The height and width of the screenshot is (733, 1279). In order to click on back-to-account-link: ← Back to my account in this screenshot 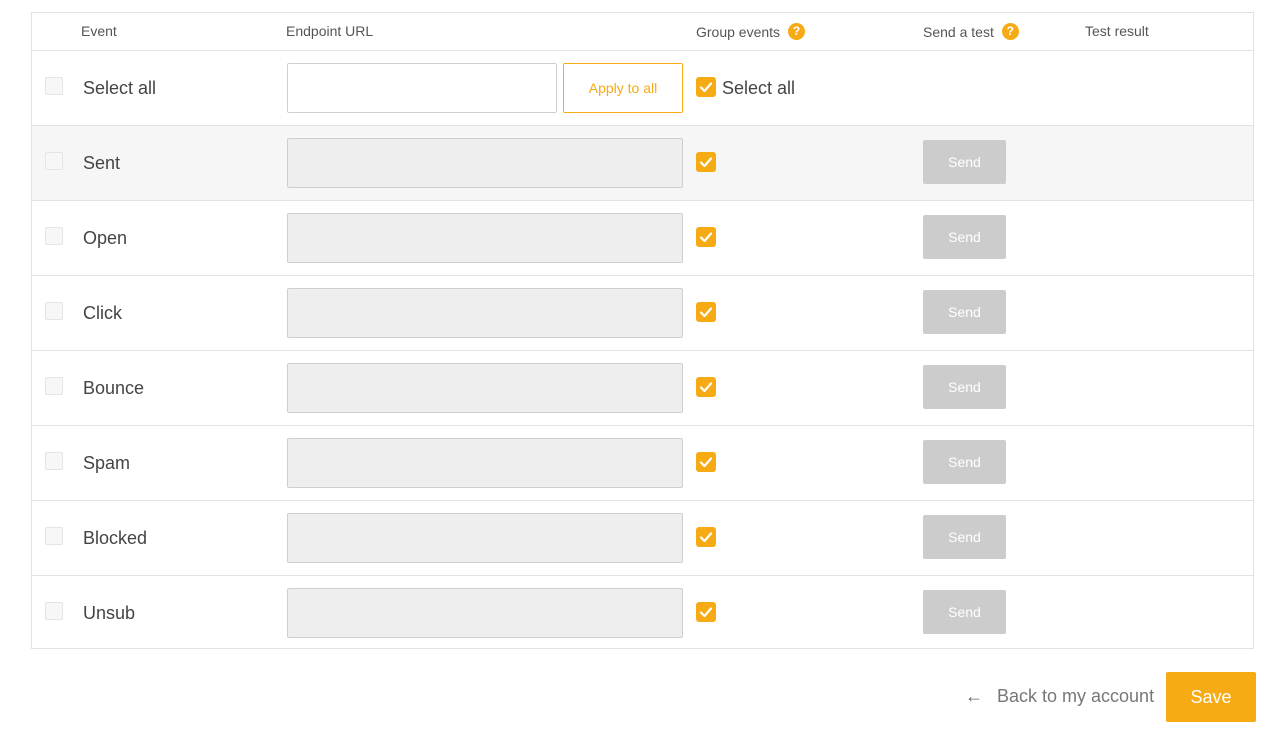, I will do `click(1059, 696)`.